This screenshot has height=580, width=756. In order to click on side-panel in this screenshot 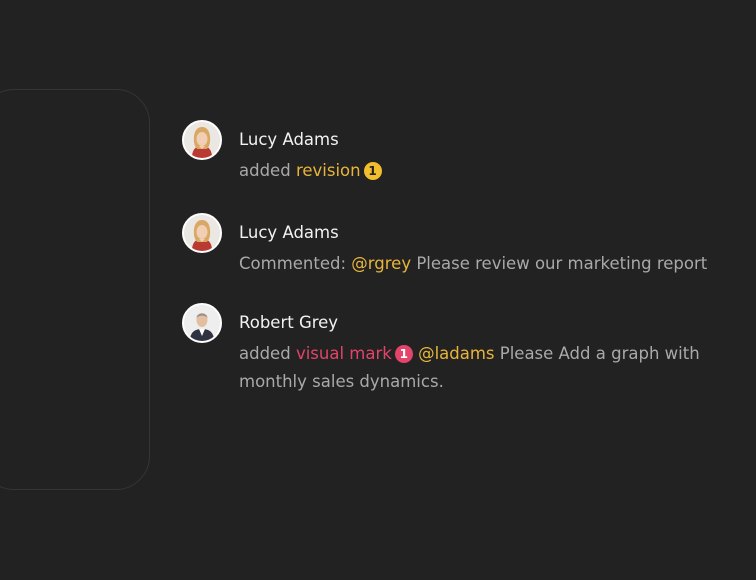, I will do `click(75, 289)`.